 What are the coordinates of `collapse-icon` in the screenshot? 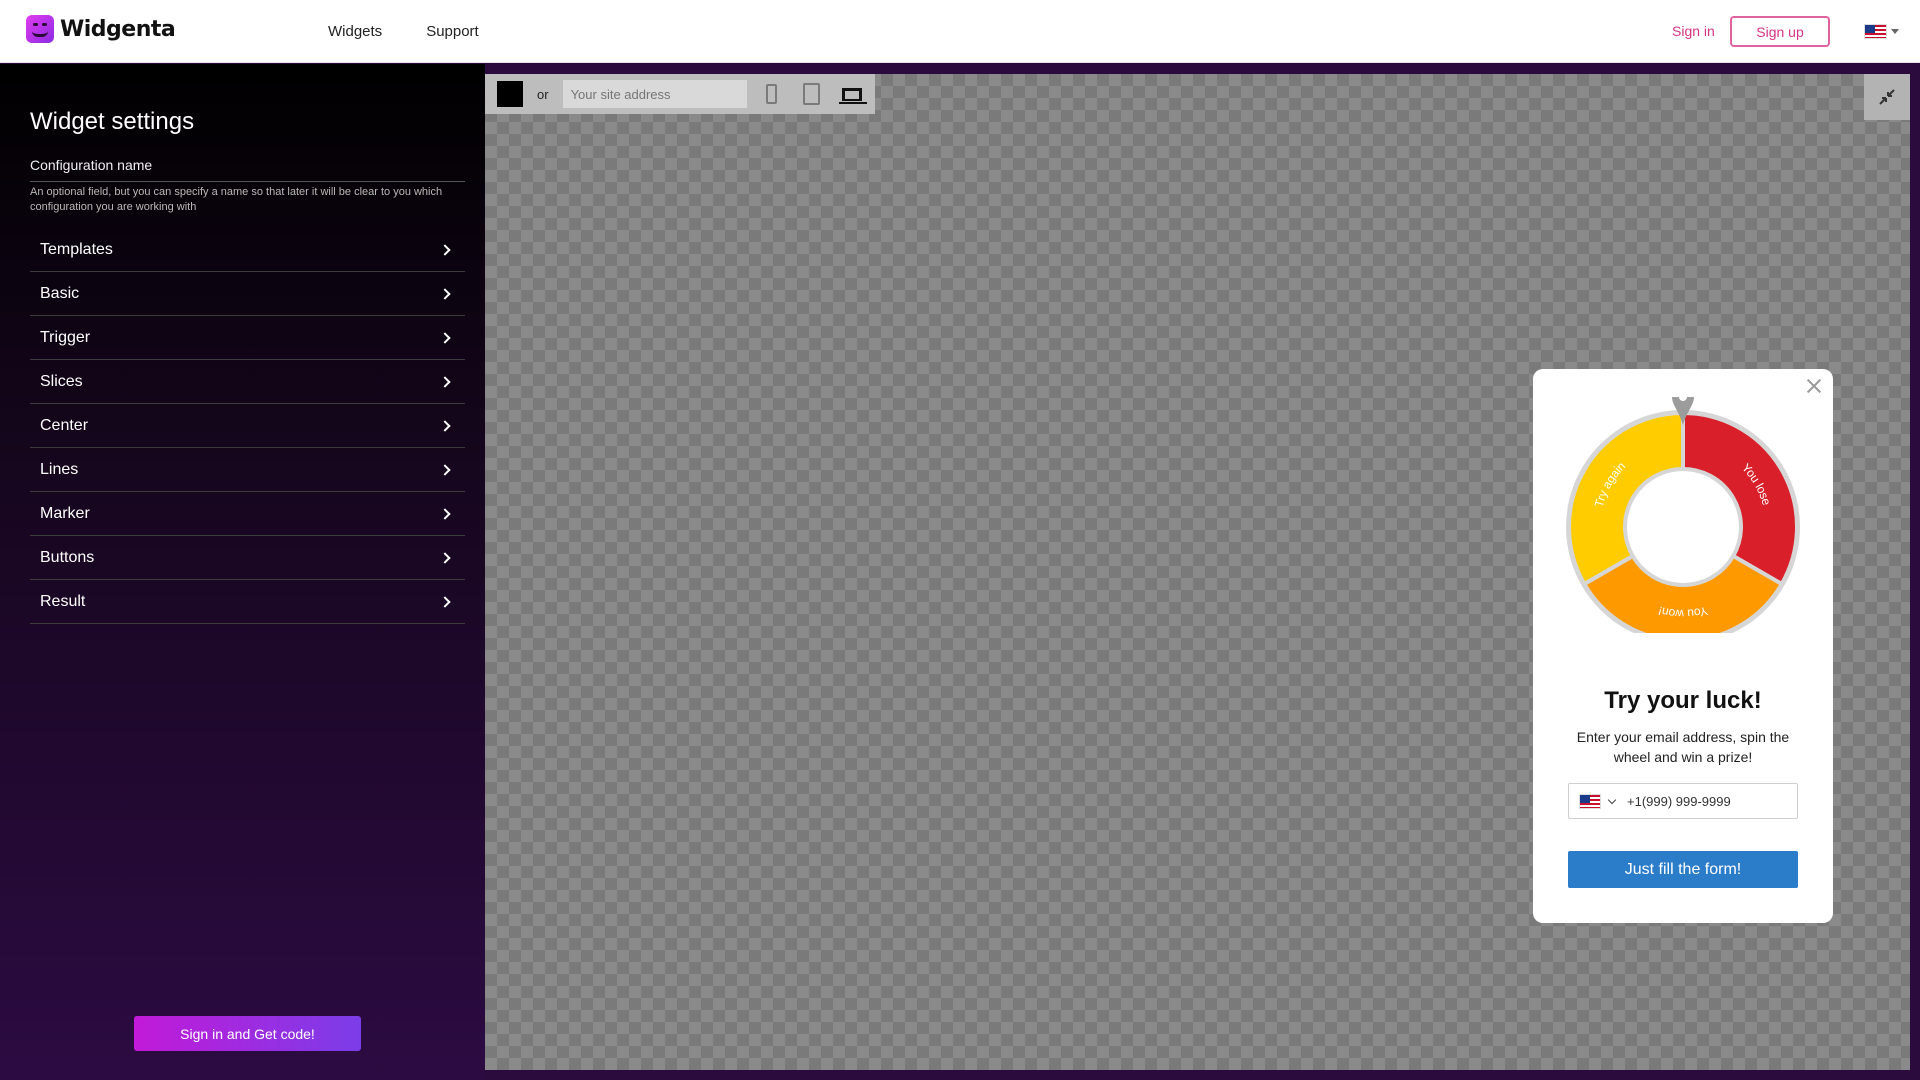 It's located at (1887, 97).